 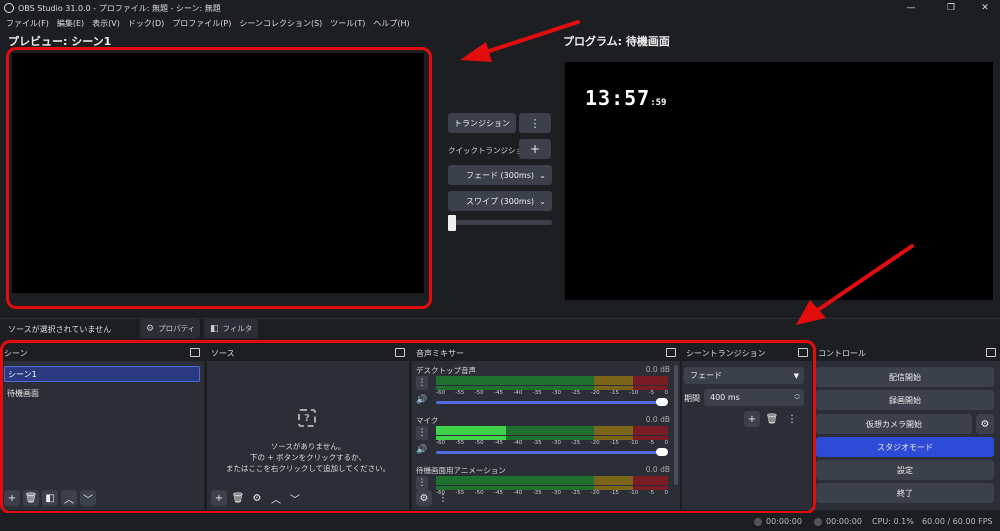 What do you see at coordinates (905, 447) in the screenshot?
I see `studio-mode-button: スタジオモード` at bounding box center [905, 447].